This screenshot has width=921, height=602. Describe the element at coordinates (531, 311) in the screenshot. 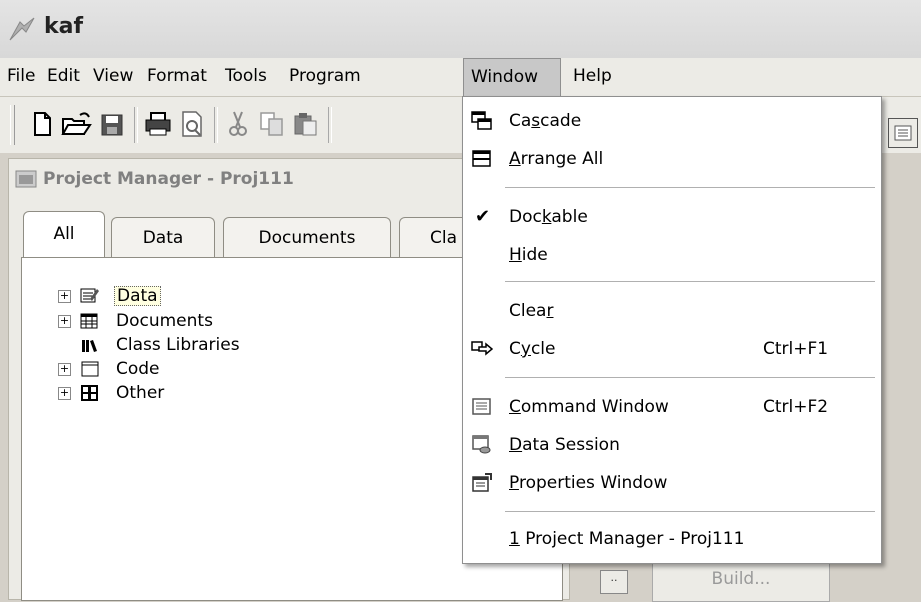

I see `menu-item-label: Clear` at that location.